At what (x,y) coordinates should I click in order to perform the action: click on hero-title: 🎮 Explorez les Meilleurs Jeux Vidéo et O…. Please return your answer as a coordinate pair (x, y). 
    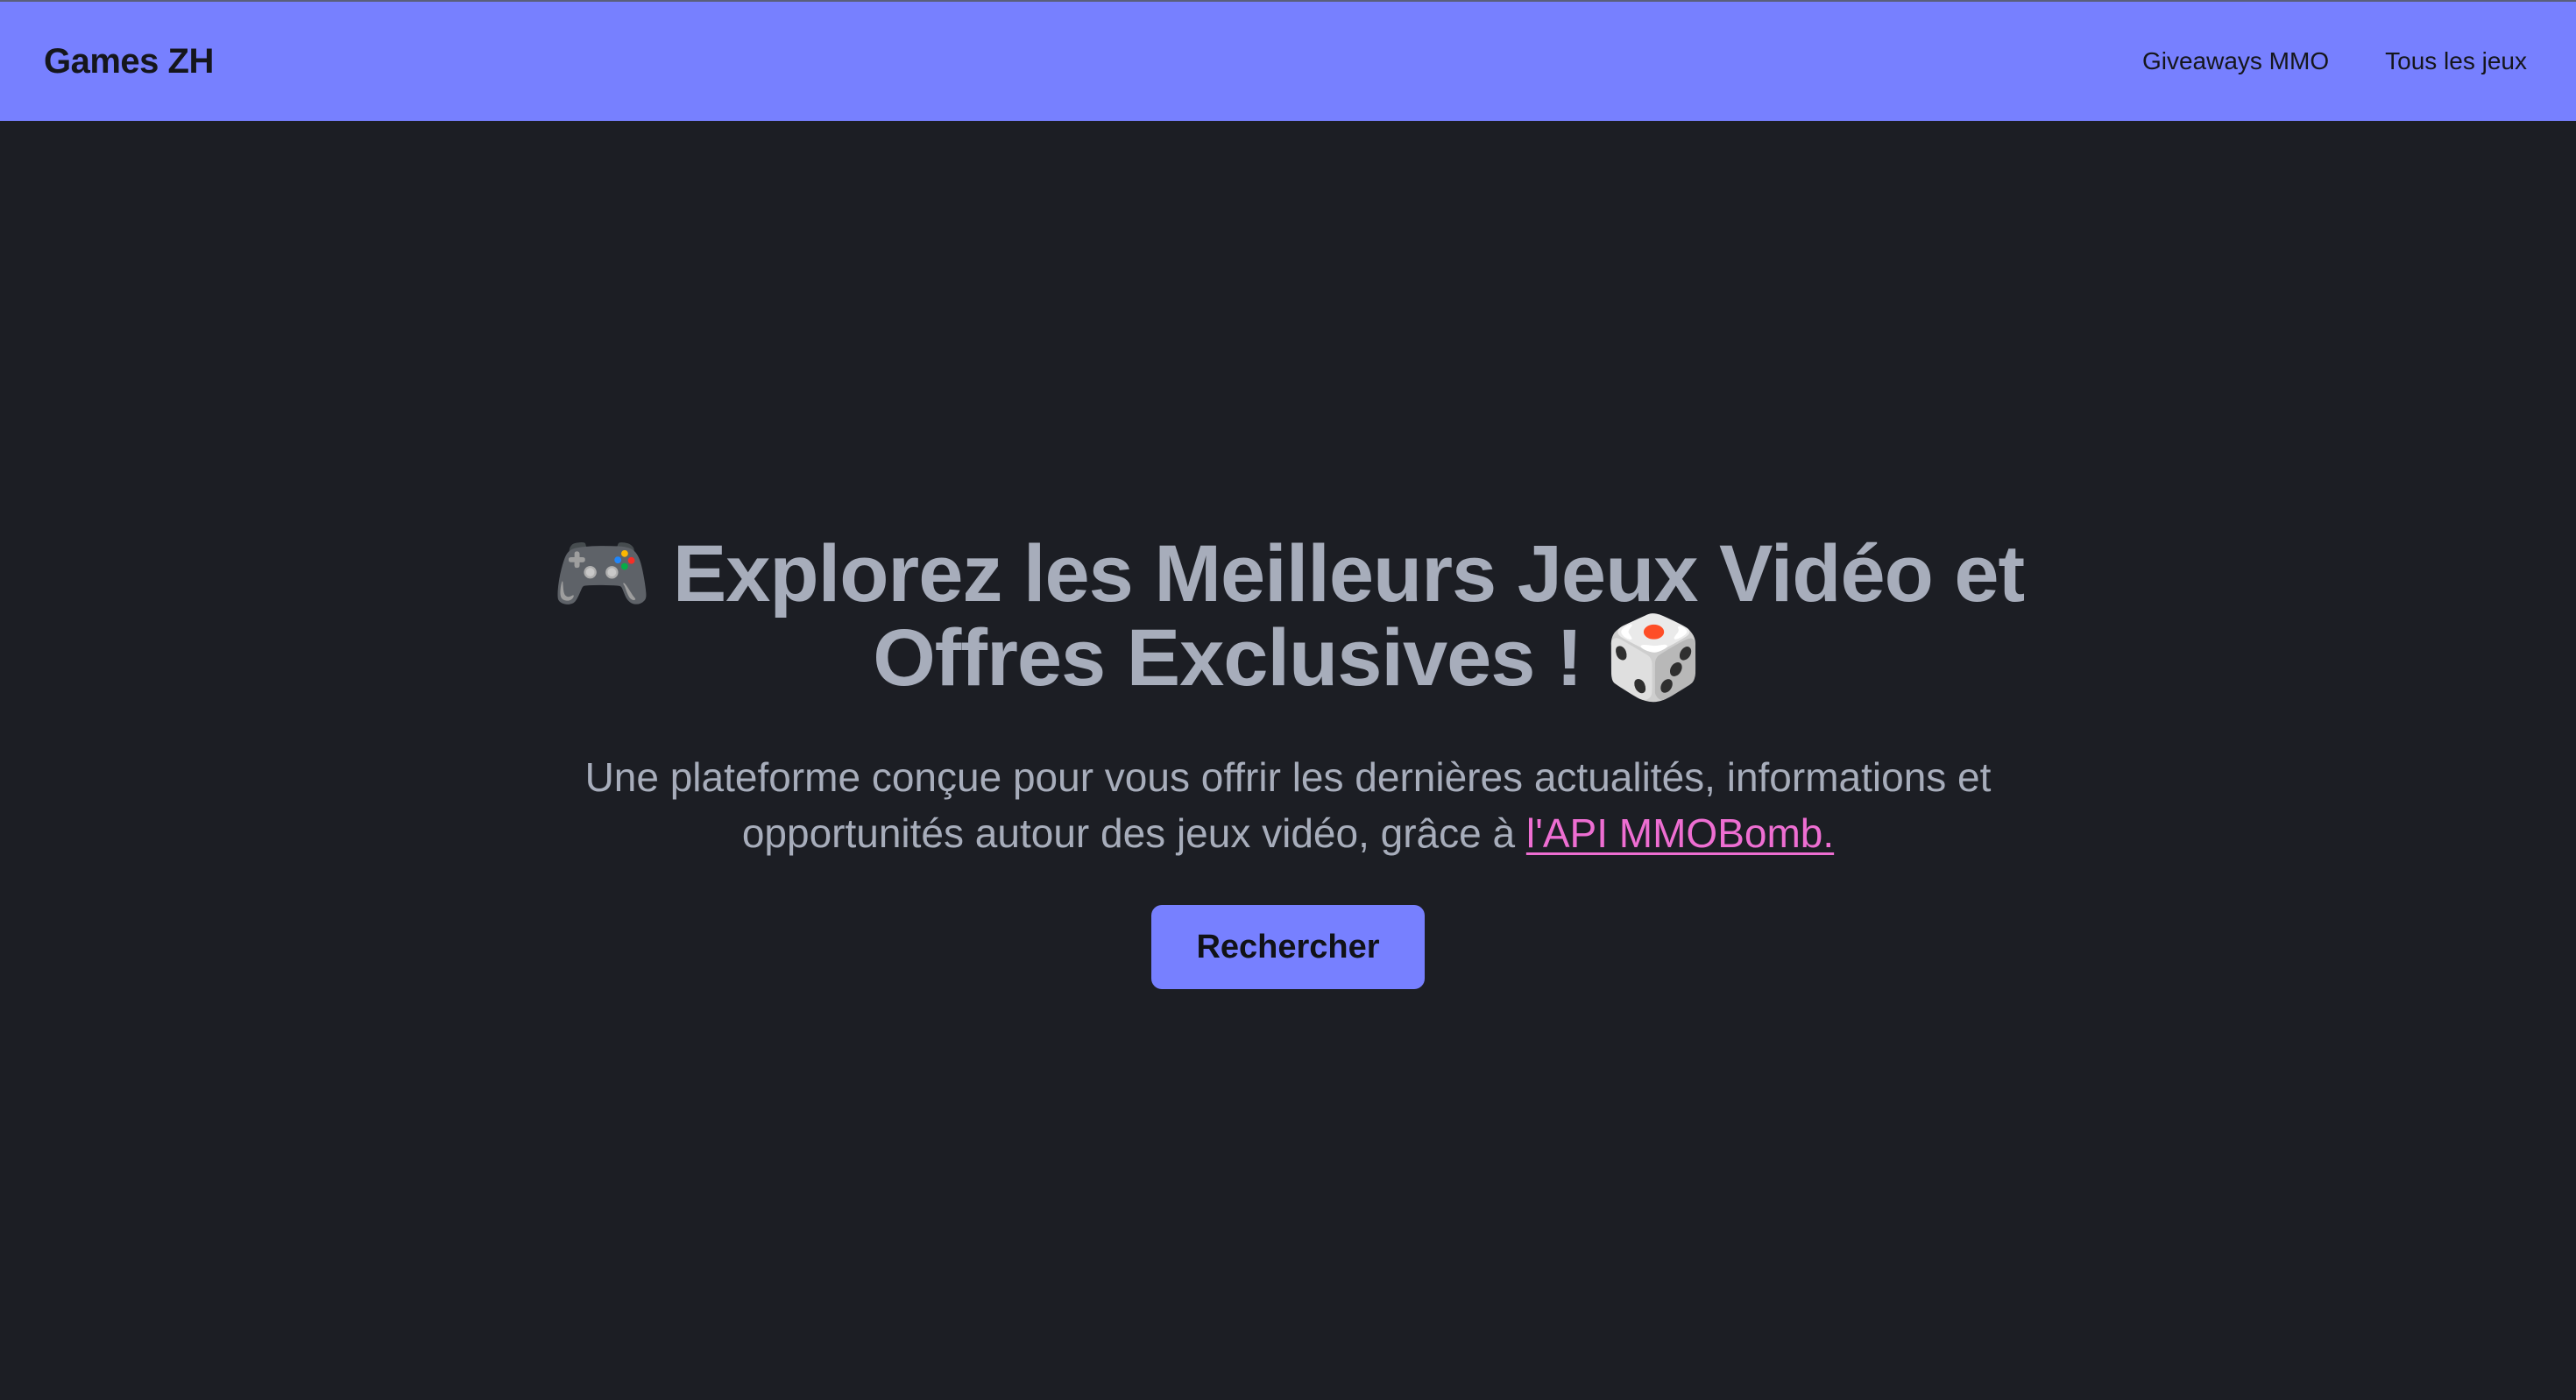
    Looking at the image, I should click on (1288, 615).